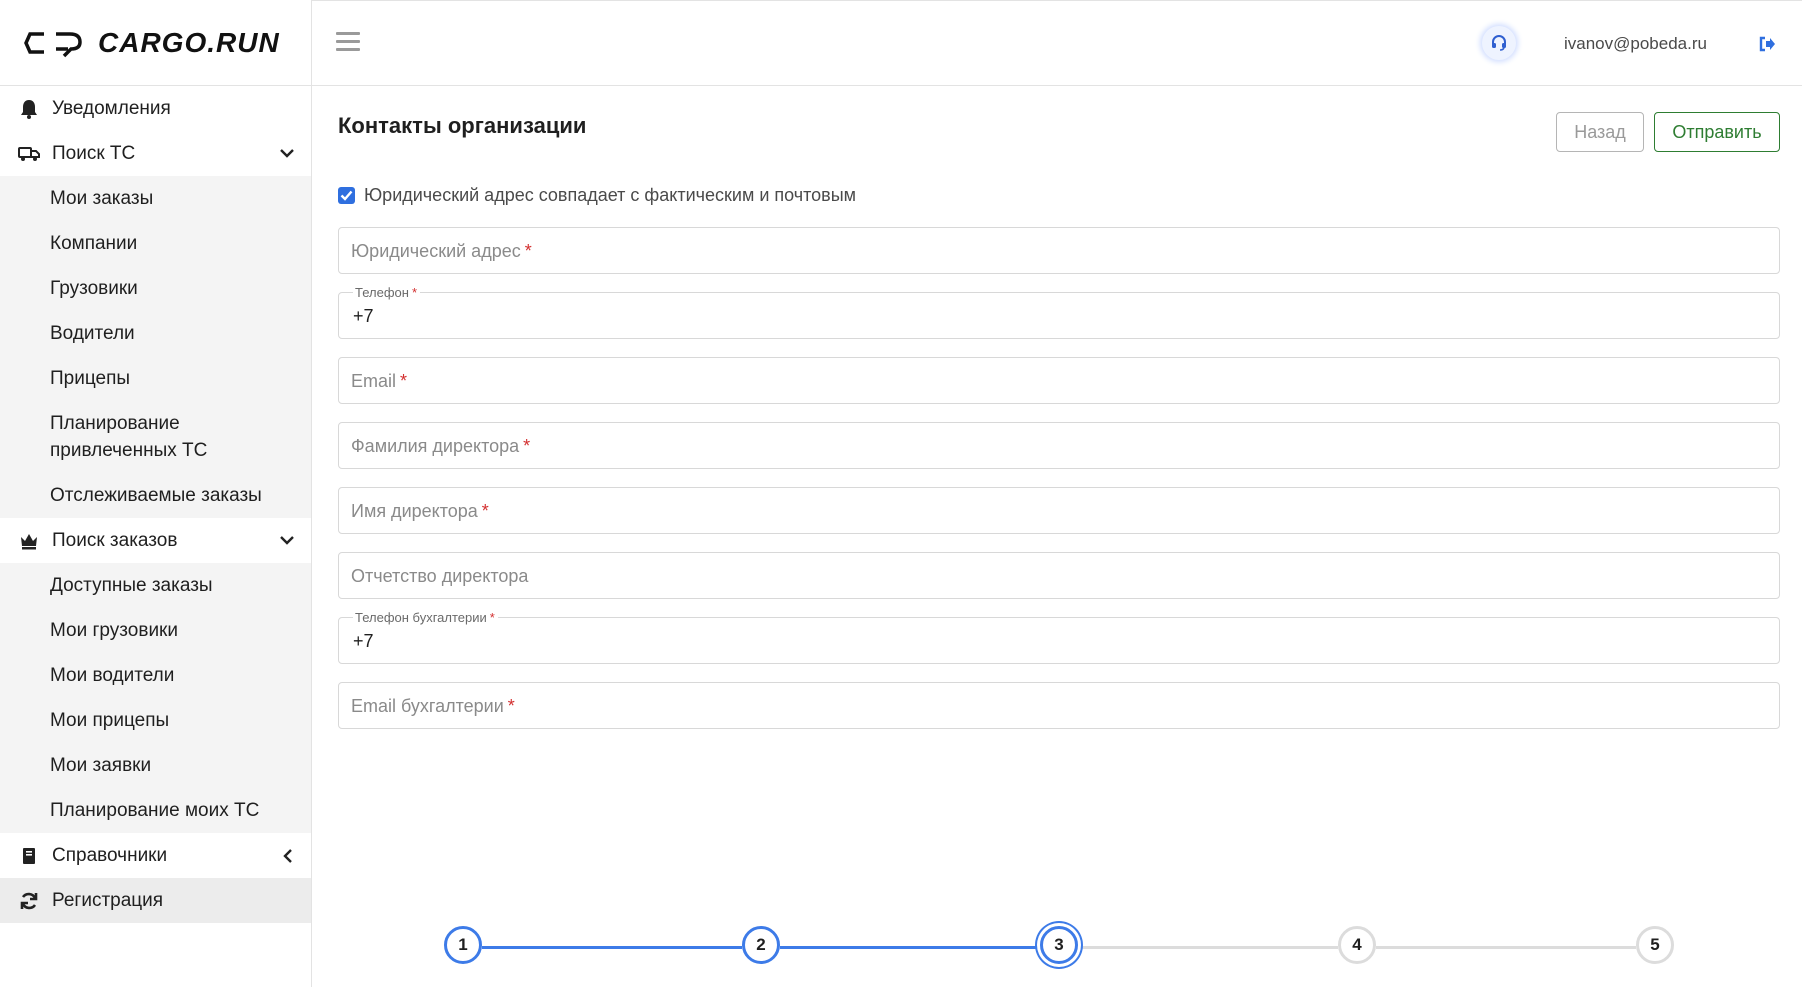 The height and width of the screenshot is (987, 1802). Describe the element at coordinates (155, 288) in the screenshot. I see `sidebar-item-trucks: Грузовики` at that location.